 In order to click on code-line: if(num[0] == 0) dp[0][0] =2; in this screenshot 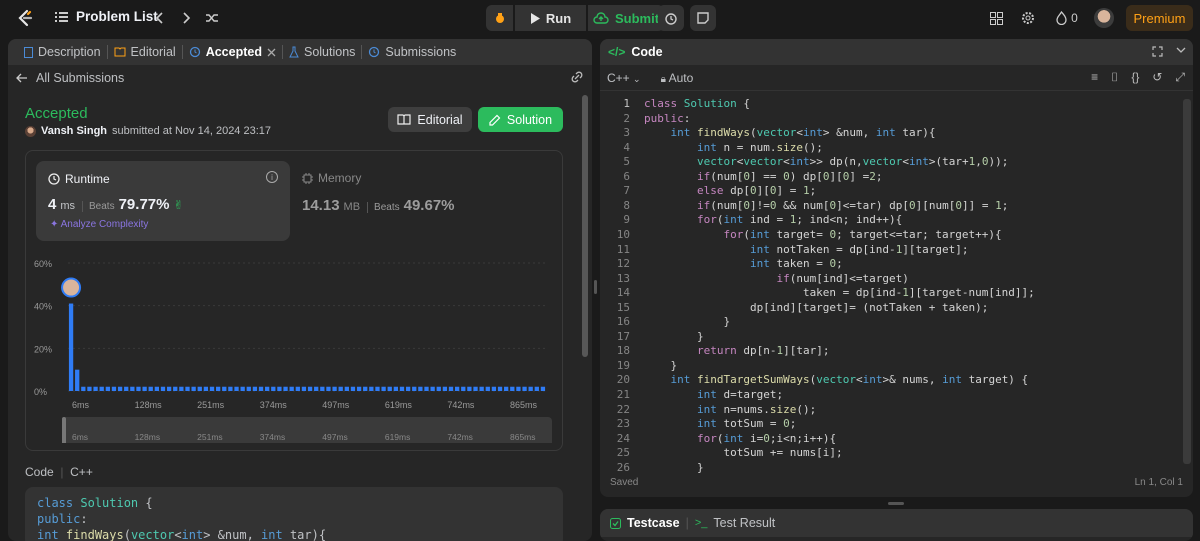, I will do `click(789, 176)`.